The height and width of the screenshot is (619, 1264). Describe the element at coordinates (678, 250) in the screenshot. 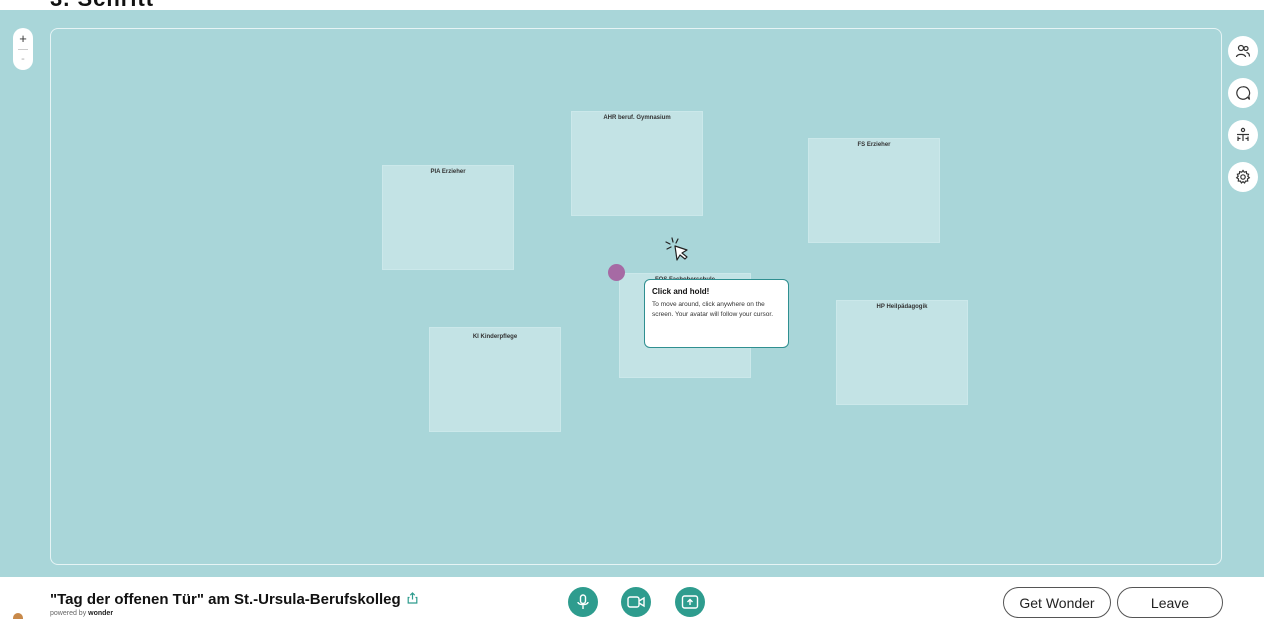

I see `click-cursor-icon` at that location.